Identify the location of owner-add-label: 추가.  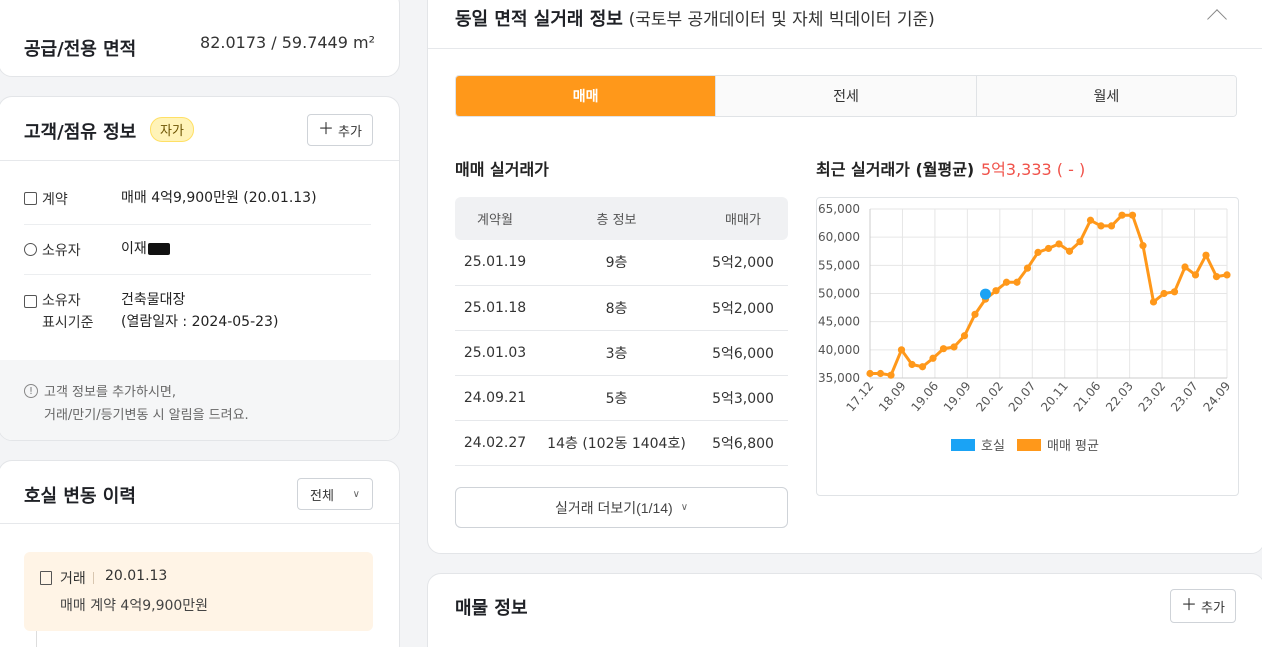
(350, 131).